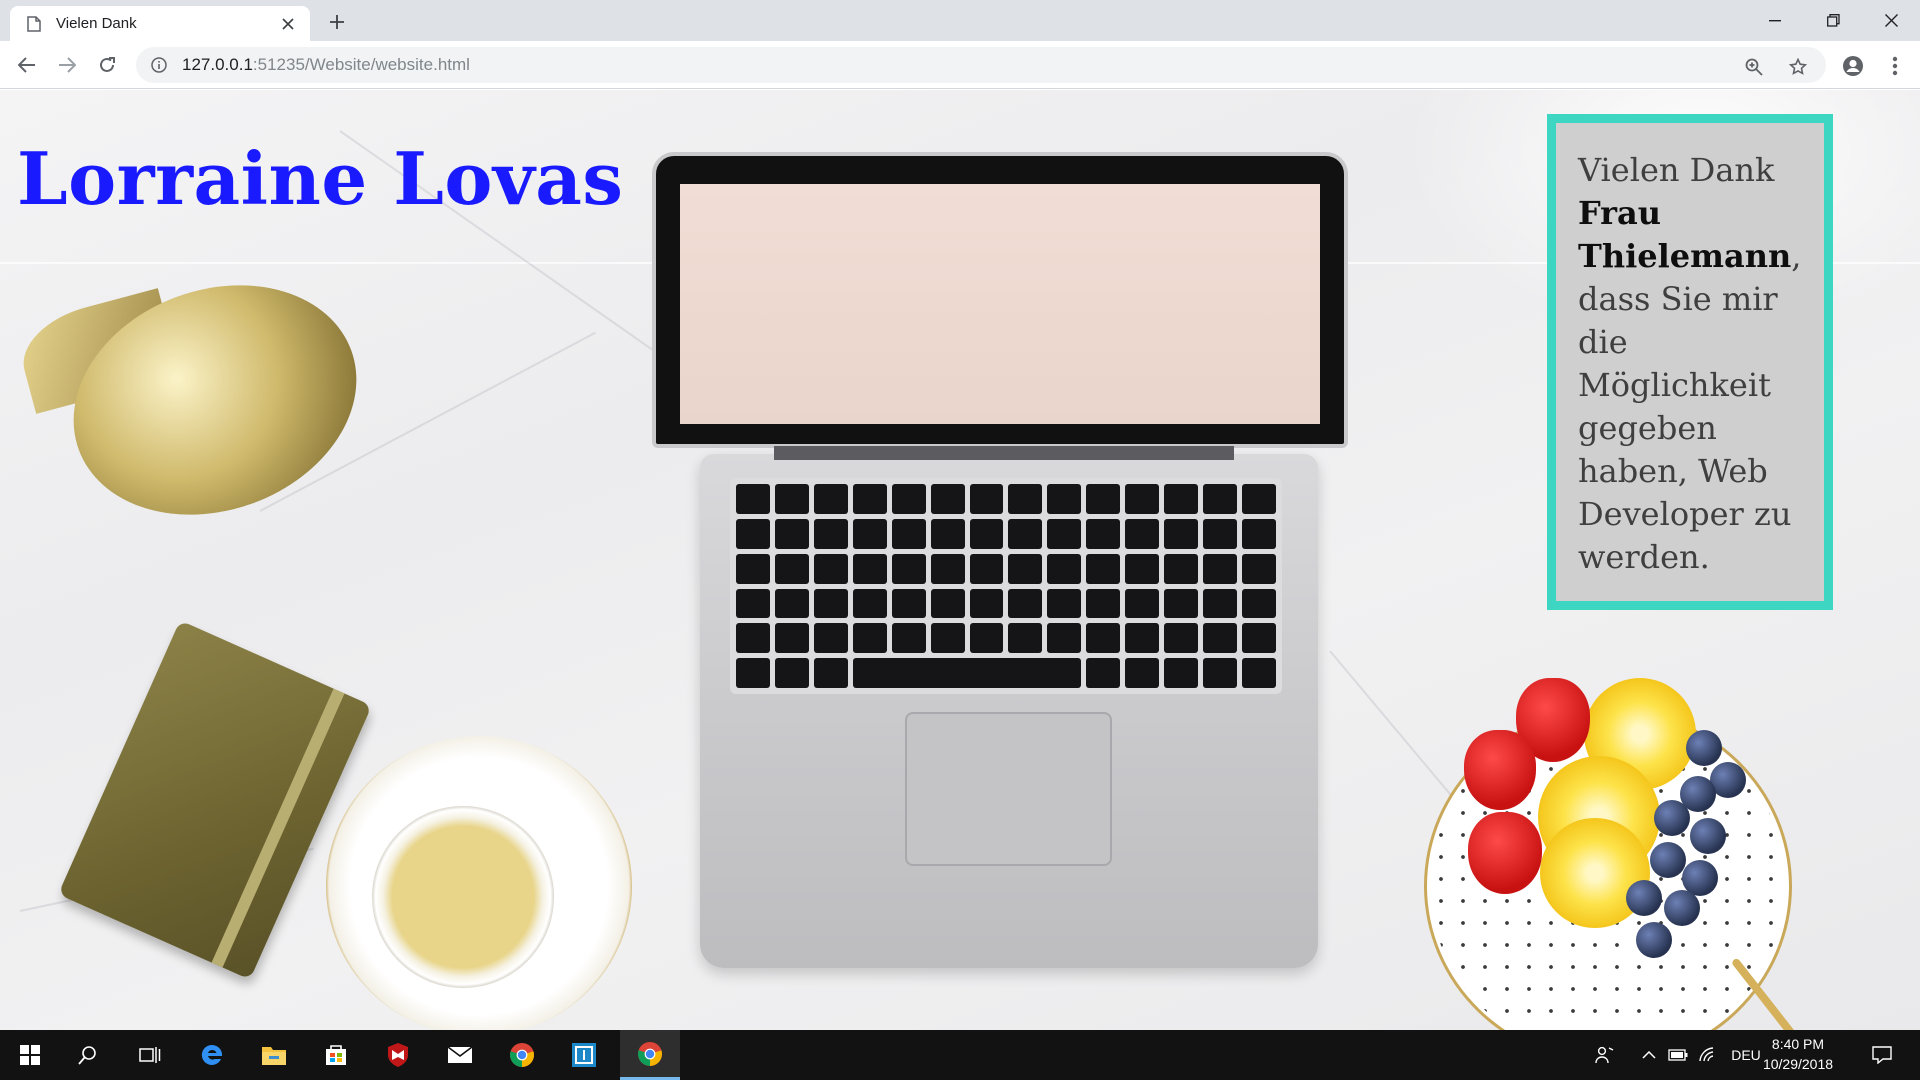 The height and width of the screenshot is (1080, 1920). What do you see at coordinates (1798, 1044) in the screenshot?
I see `clock-time: 8:40 PM` at bounding box center [1798, 1044].